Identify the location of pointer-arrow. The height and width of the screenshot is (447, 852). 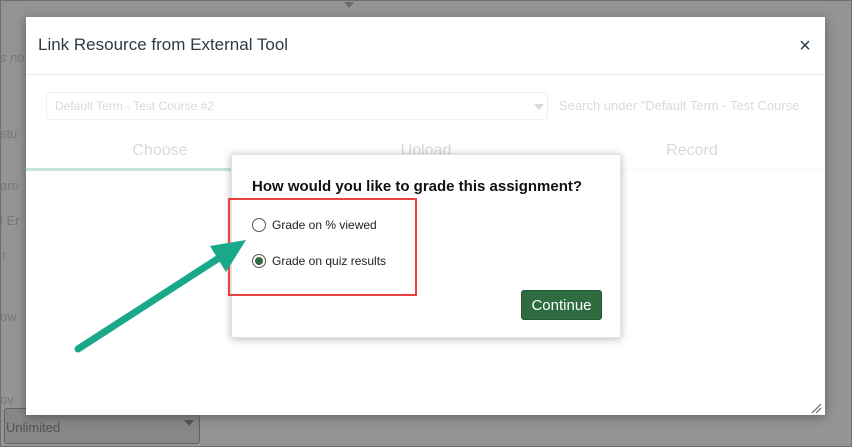
(160, 296).